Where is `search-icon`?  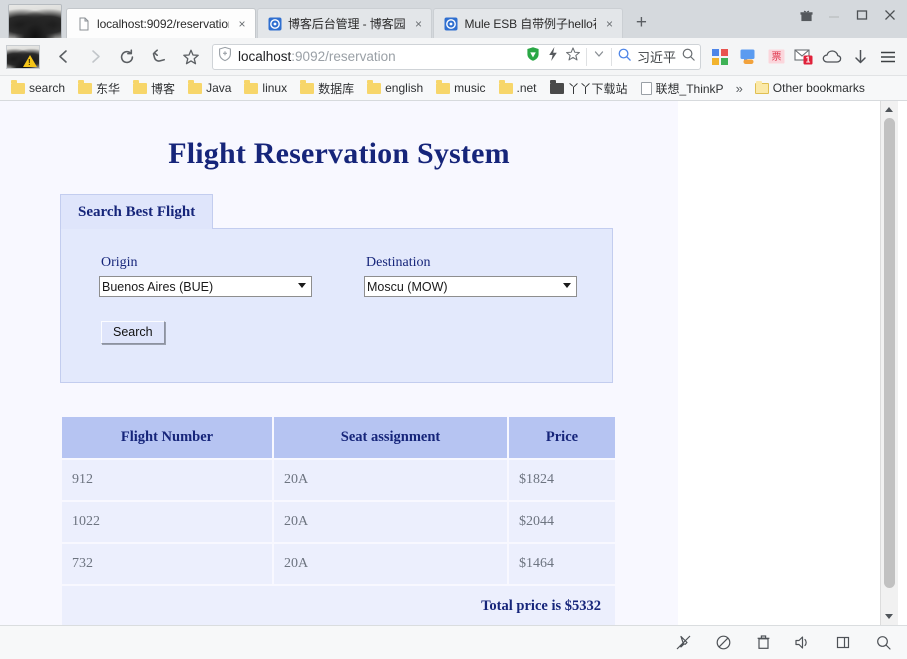
search-icon is located at coordinates (883, 643).